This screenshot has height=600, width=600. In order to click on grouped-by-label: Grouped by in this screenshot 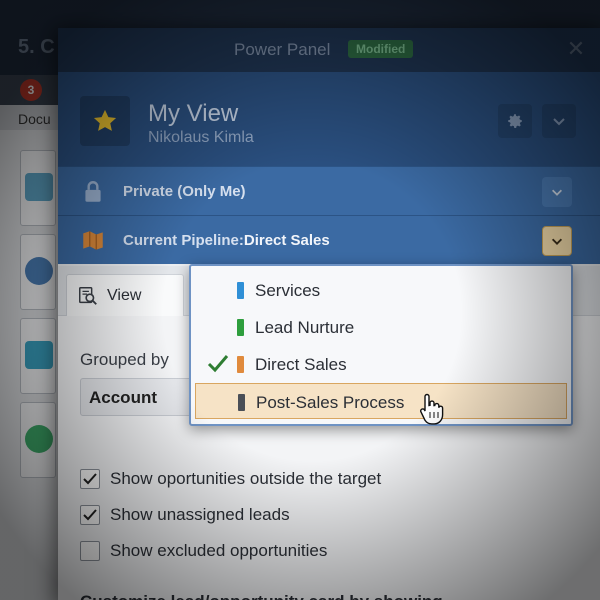, I will do `click(124, 359)`.